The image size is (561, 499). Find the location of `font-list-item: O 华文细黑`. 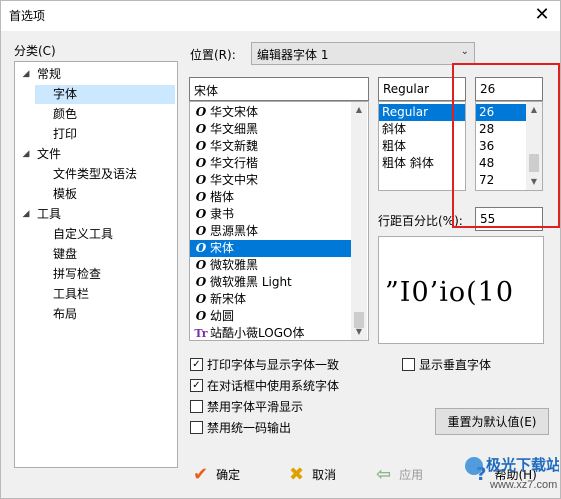

font-list-item: O 华文细黑 is located at coordinates (272, 129).